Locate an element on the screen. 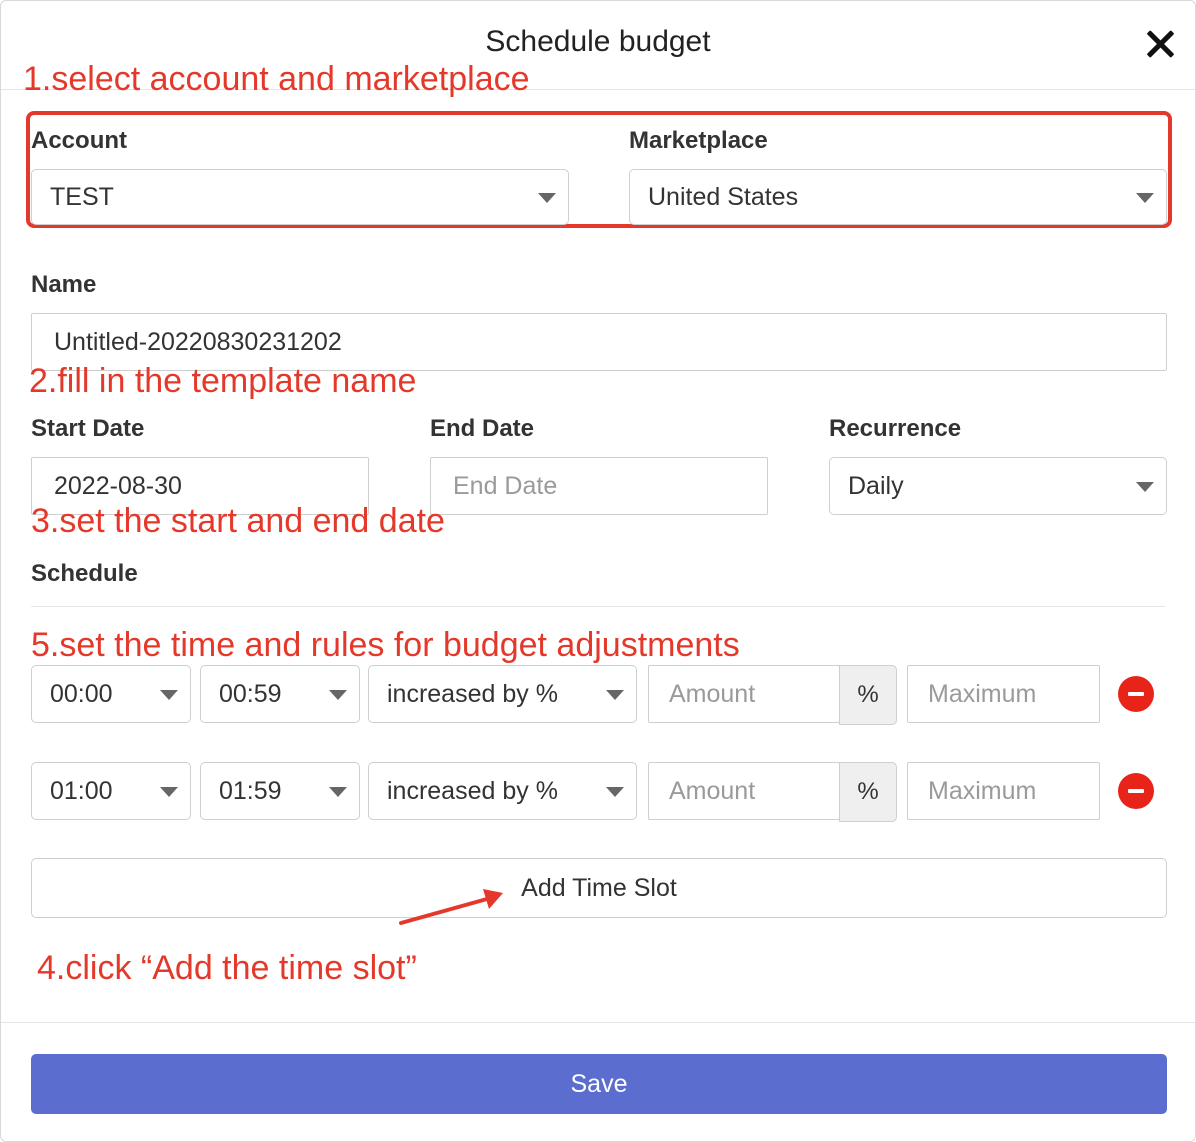 The width and height of the screenshot is (1196, 1142). annotation-step1: 1.select account and marketplace is located at coordinates (276, 79).